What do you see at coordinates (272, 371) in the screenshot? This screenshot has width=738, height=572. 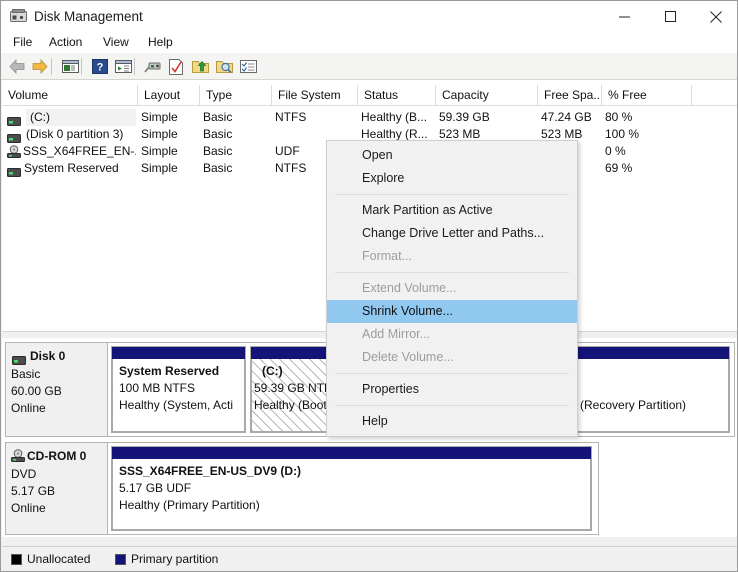 I see `partition-name: (C:)` at bounding box center [272, 371].